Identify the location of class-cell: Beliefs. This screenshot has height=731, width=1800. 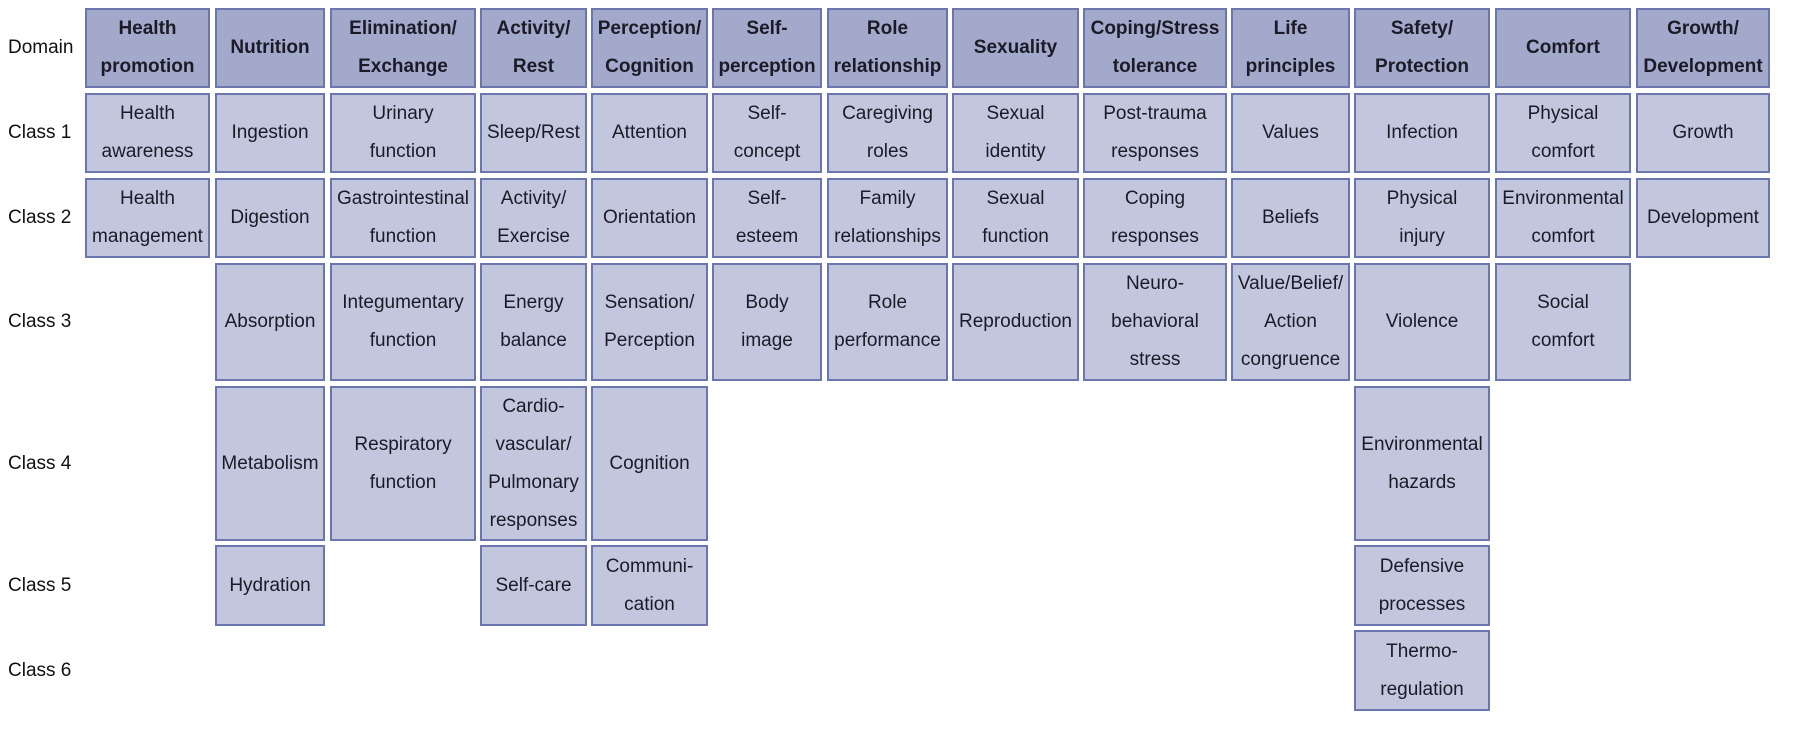
(1290, 218).